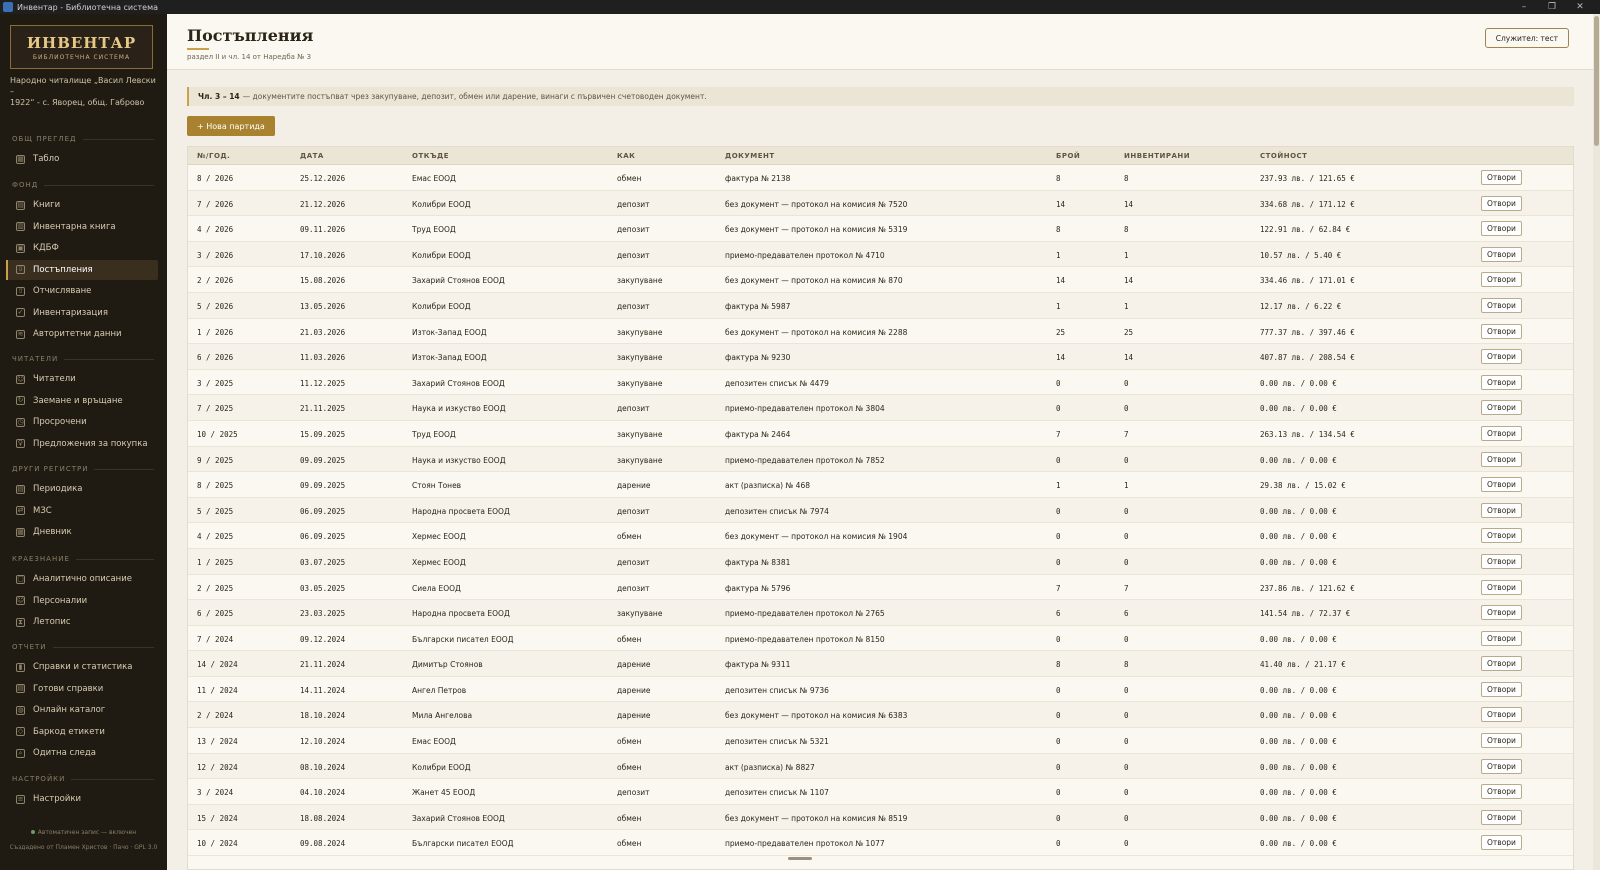  I want to click on sidebar-item: ▦ Дневник, so click(82, 532).